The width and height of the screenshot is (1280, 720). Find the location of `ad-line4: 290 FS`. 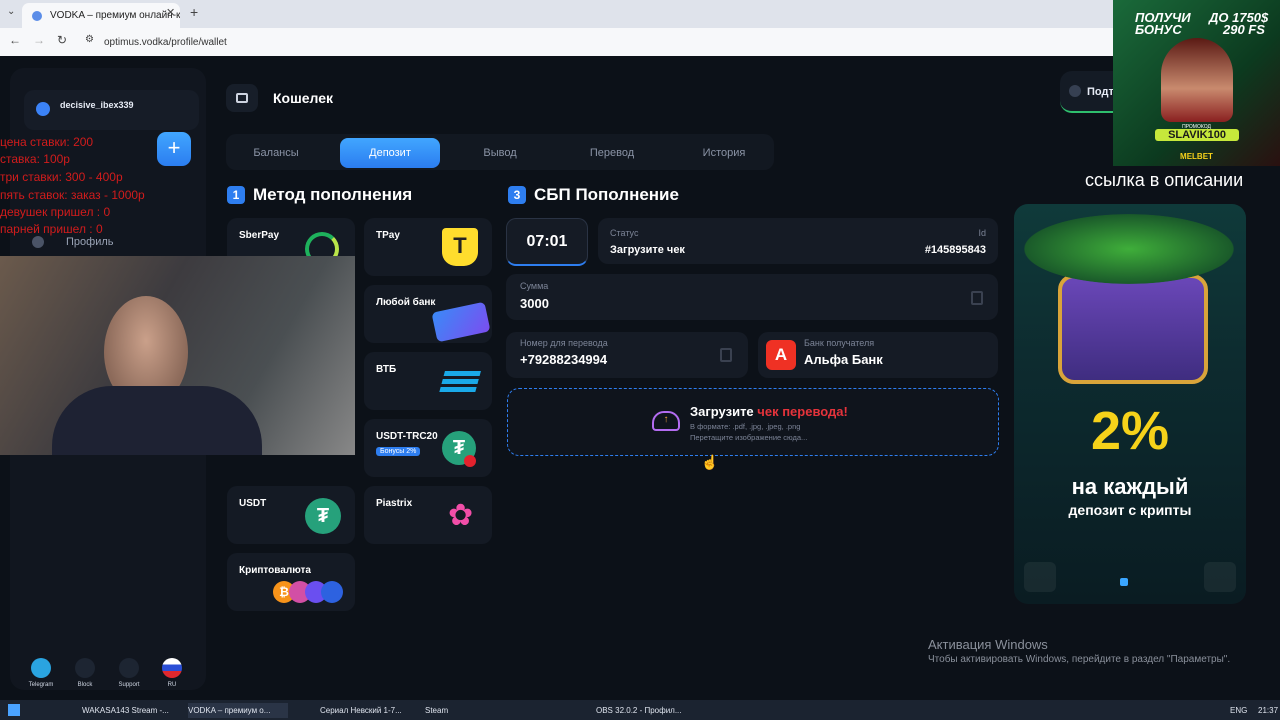

ad-line4: 290 FS is located at coordinates (1244, 29).